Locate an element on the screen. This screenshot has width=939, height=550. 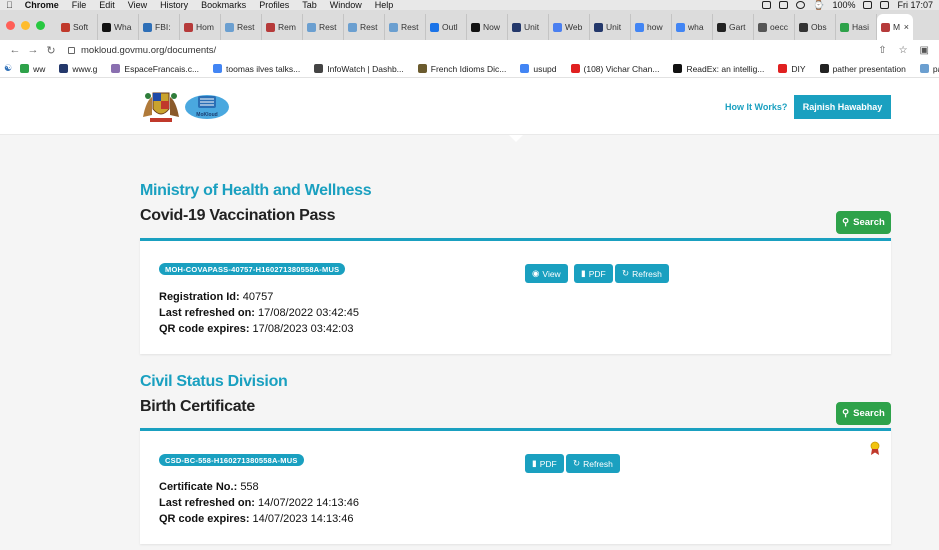
browser-tab: Gart is located at coordinates (733, 27).